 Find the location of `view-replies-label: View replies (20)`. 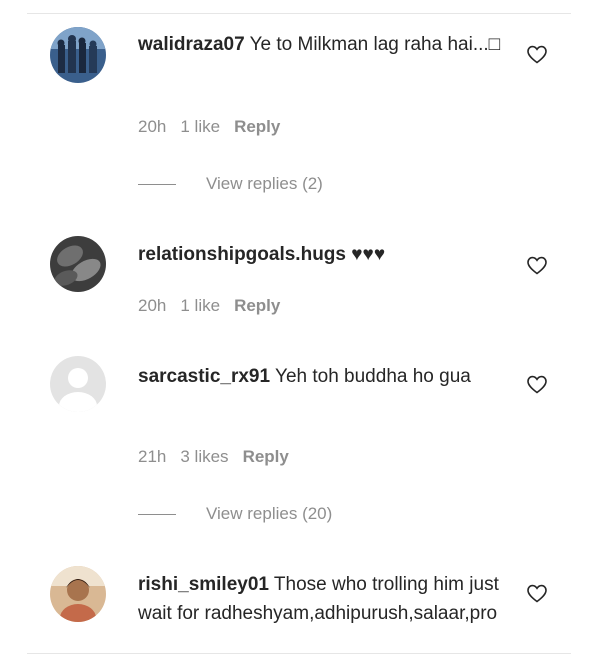

view-replies-label: View replies (20) is located at coordinates (269, 513).